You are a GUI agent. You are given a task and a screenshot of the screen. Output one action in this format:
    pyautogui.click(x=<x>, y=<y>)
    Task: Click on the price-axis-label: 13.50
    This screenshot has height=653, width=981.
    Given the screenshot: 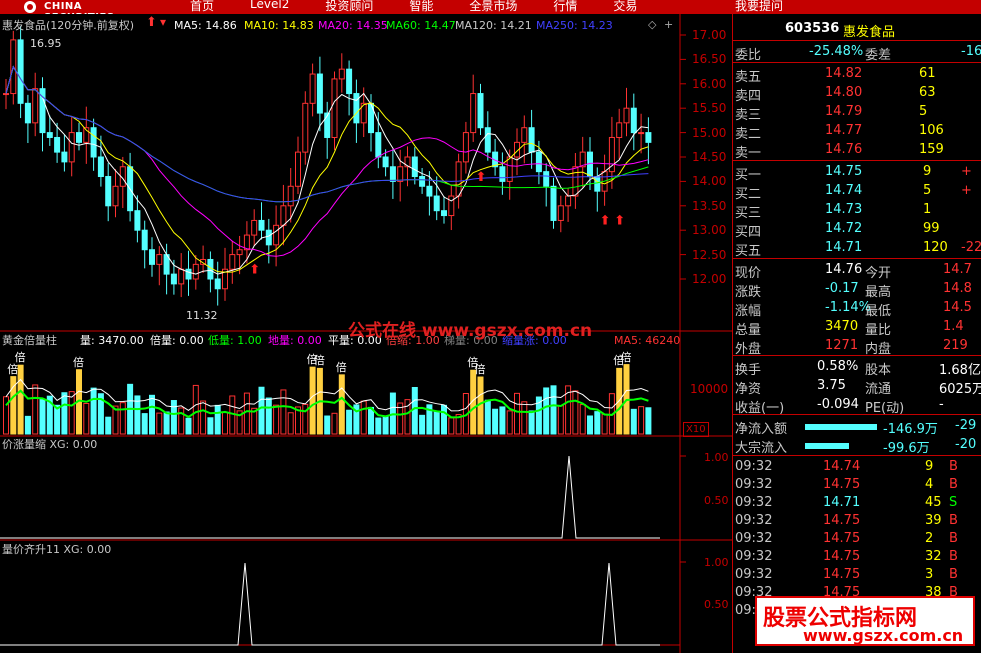 What is the action you would take?
    pyautogui.click(x=709, y=205)
    